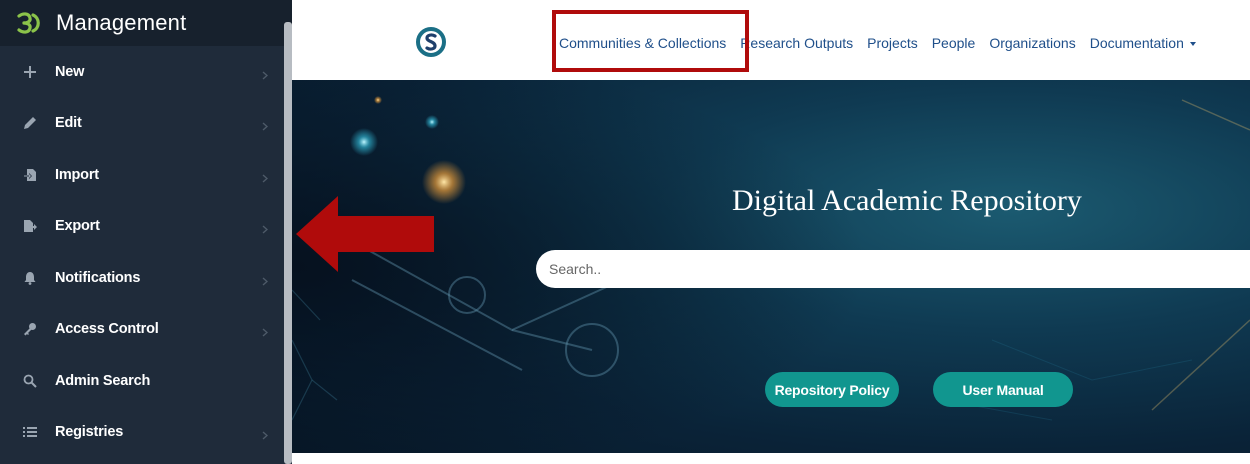  What do you see at coordinates (103, 380) in the screenshot?
I see `sidebar-item-label: Admin Search` at bounding box center [103, 380].